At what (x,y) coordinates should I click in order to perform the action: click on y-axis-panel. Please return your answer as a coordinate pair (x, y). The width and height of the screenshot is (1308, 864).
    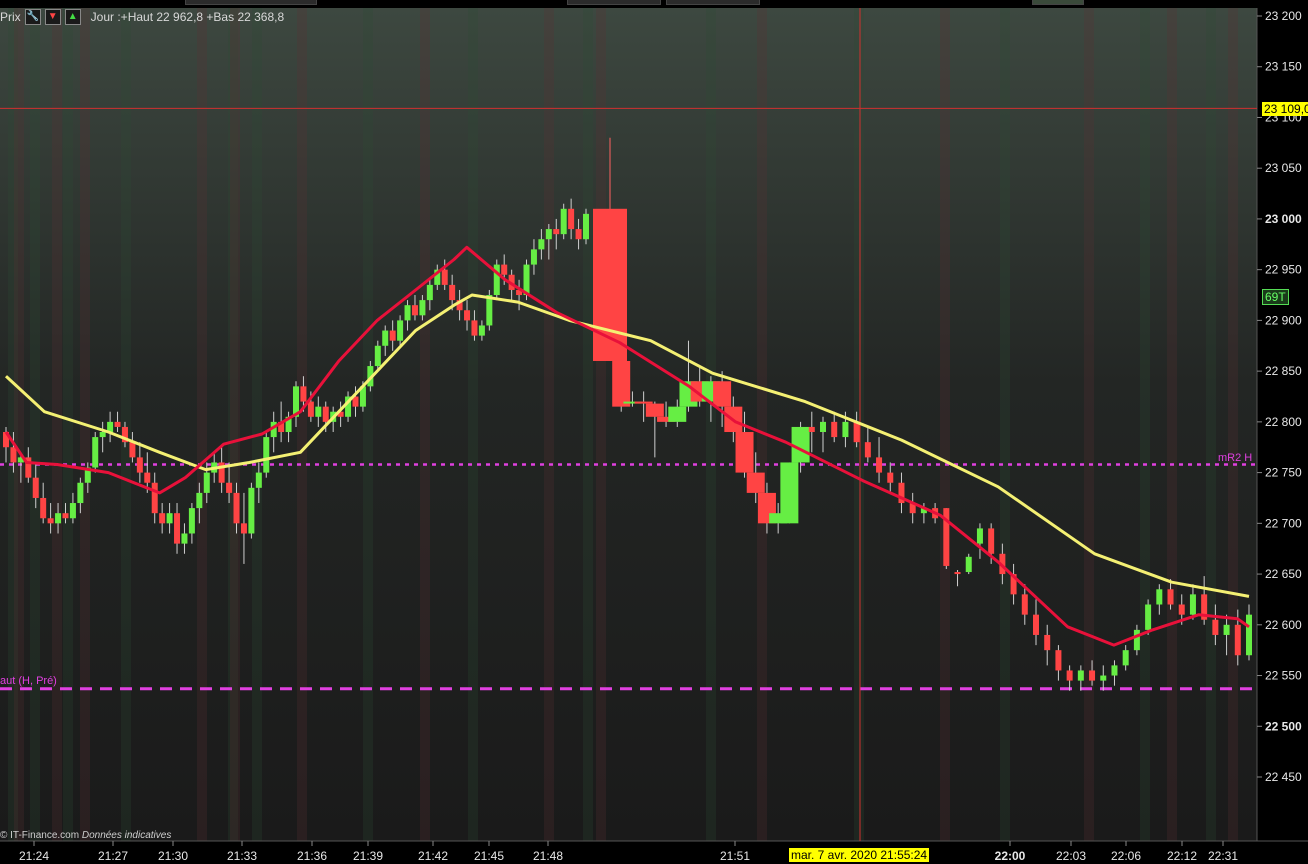
    Looking at the image, I should click on (1282, 436).